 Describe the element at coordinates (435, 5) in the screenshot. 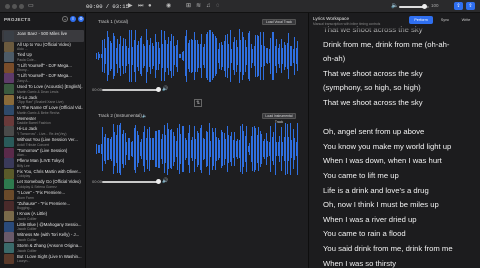

I see `volume-value: 100` at that location.